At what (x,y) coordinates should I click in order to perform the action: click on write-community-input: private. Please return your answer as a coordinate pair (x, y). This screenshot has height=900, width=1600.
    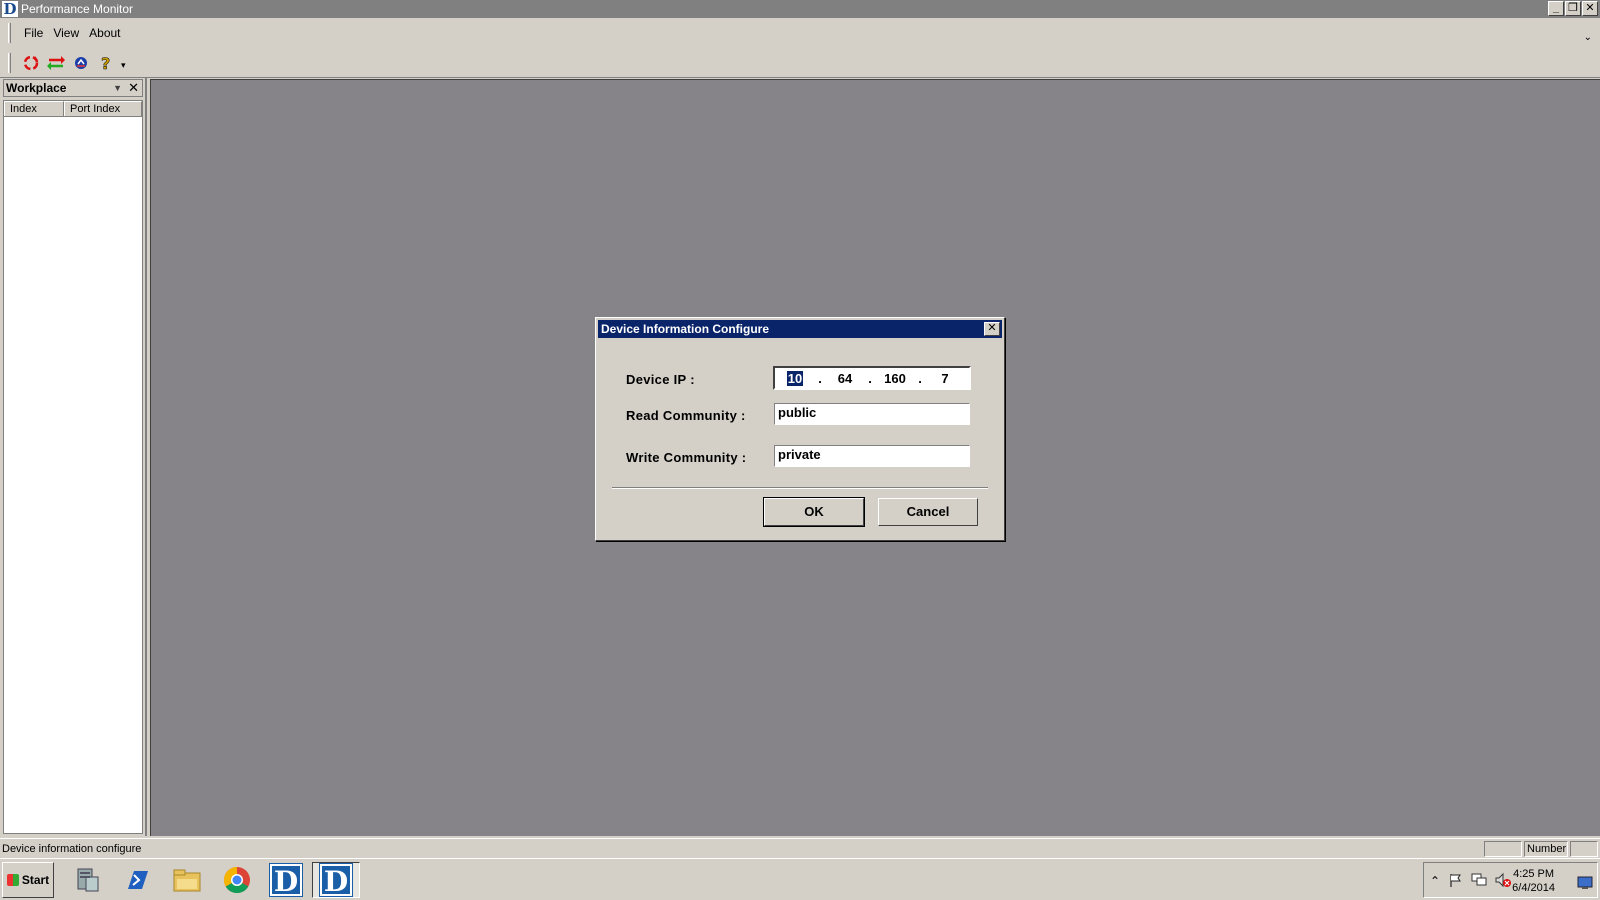
    Looking at the image, I should click on (872, 456).